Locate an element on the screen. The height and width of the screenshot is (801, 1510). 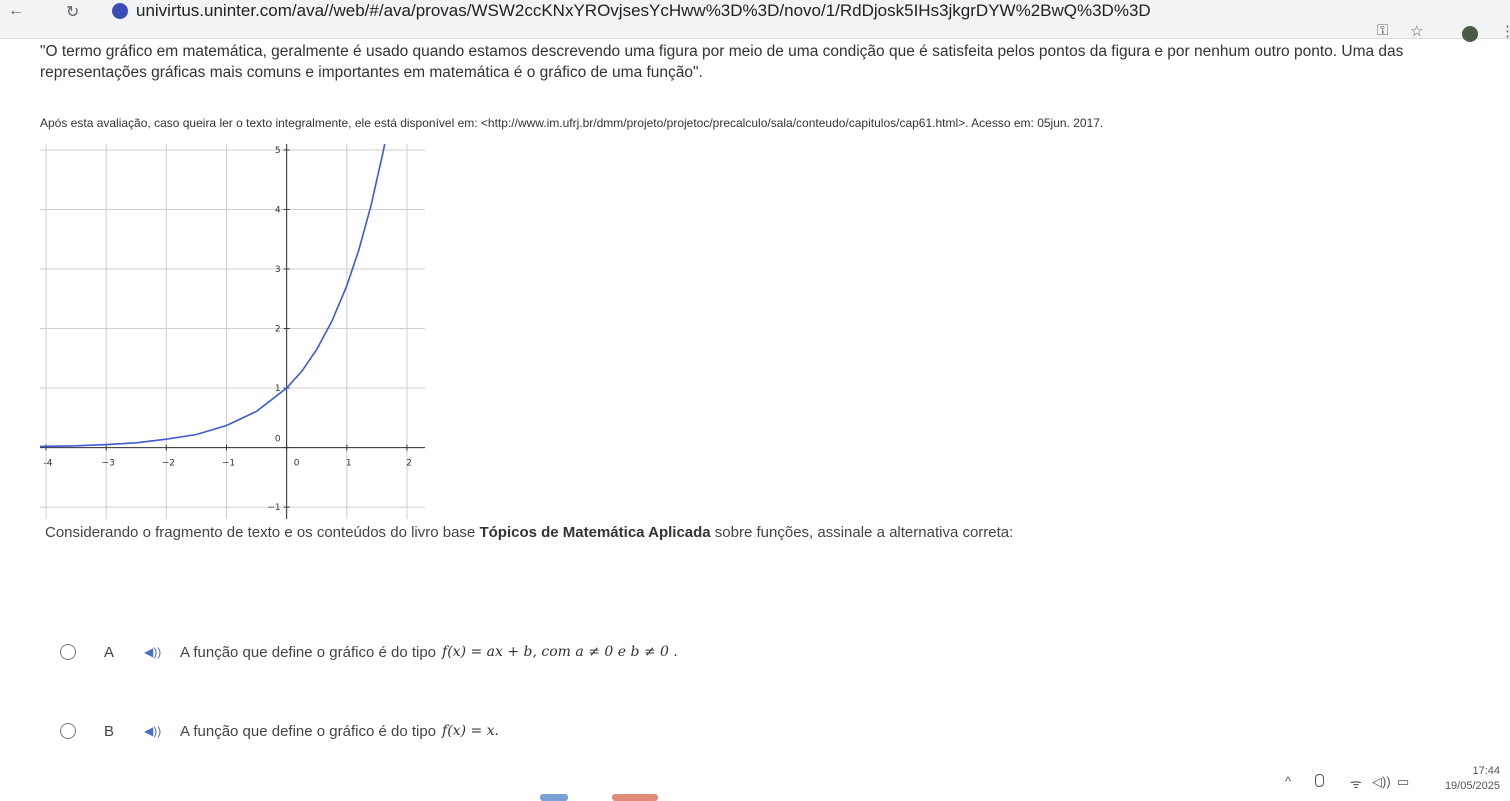
book-title: Tópicos de Matemática Aplicada is located at coordinates (595, 532).